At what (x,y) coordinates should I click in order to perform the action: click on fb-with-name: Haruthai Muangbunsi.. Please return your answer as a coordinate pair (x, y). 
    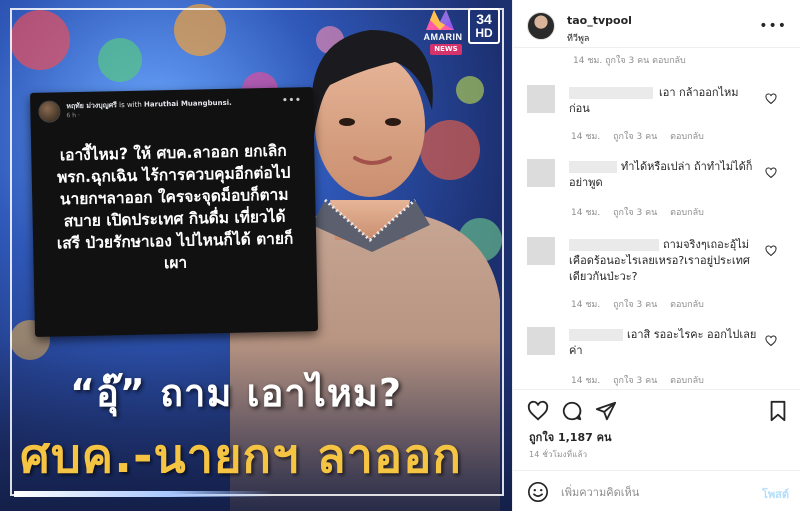
    Looking at the image, I should click on (187, 103).